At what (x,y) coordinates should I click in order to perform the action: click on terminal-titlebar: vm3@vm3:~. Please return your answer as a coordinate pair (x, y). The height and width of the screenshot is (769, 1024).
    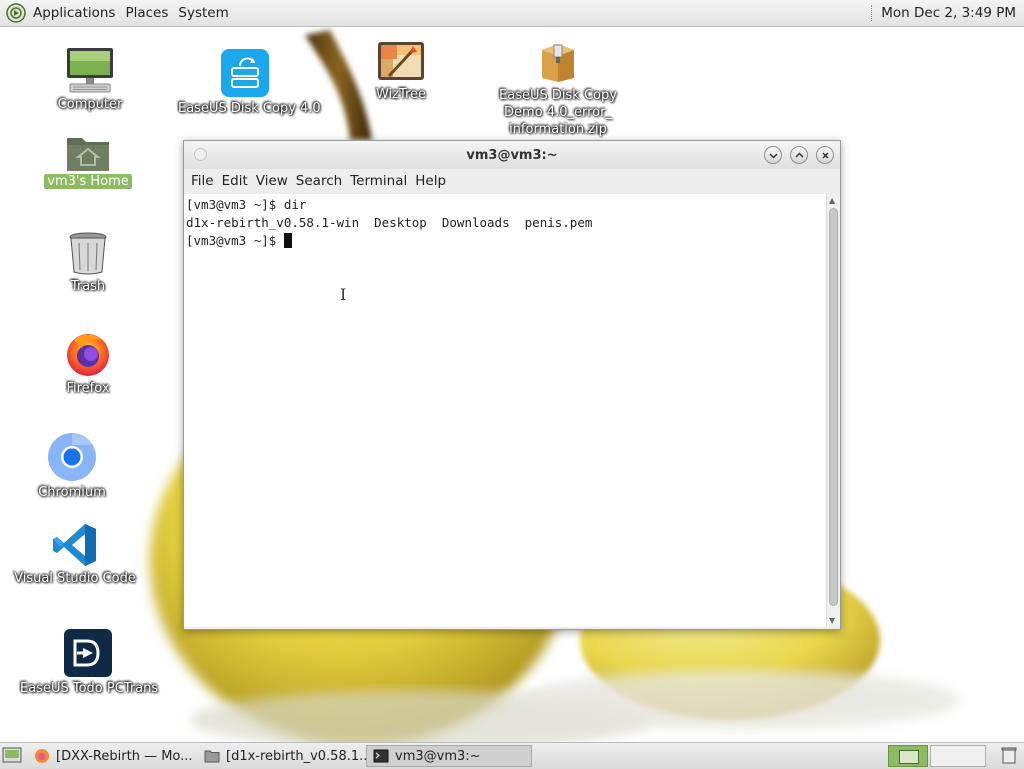
    Looking at the image, I should click on (512, 155).